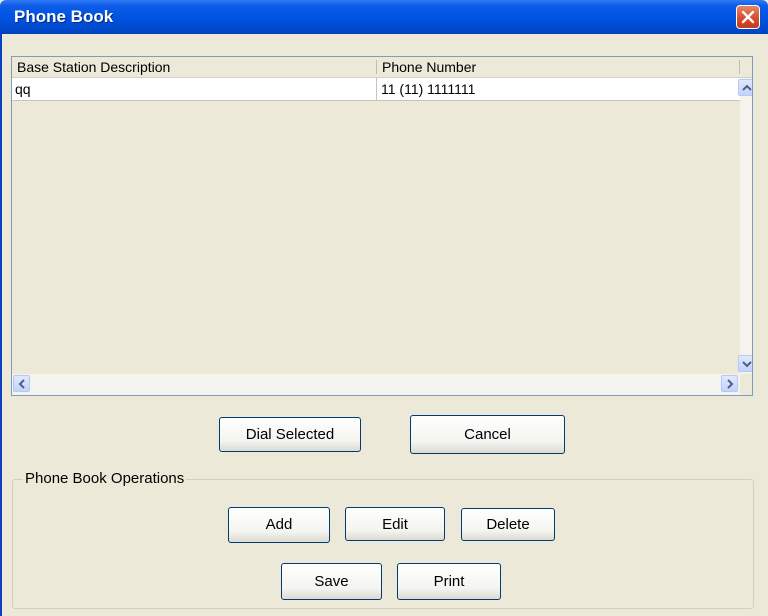 This screenshot has width=768, height=616. I want to click on scroll-left-button, so click(21, 383).